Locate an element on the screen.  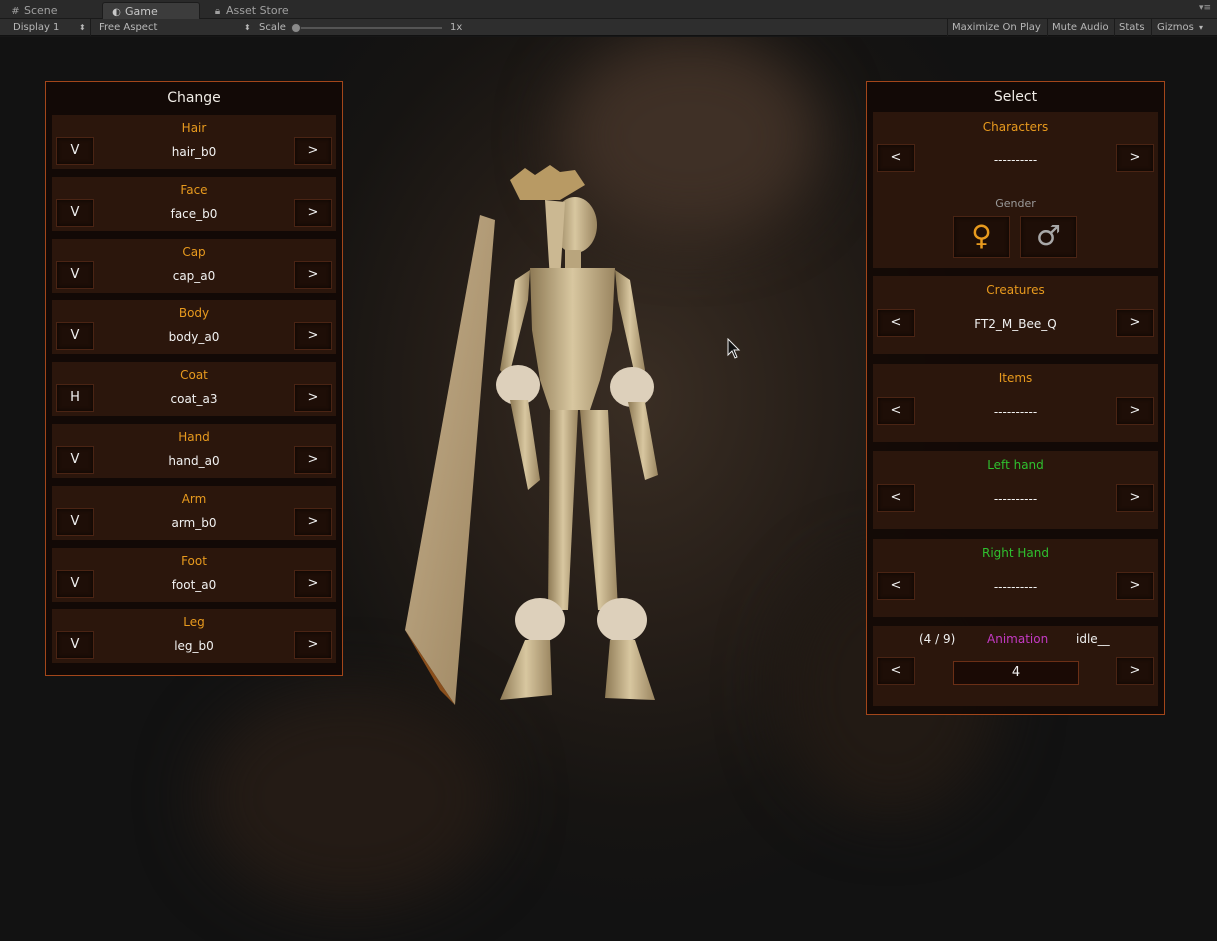
left-hand-section: Left hand < ---------- > is located at coordinates (1015, 490).